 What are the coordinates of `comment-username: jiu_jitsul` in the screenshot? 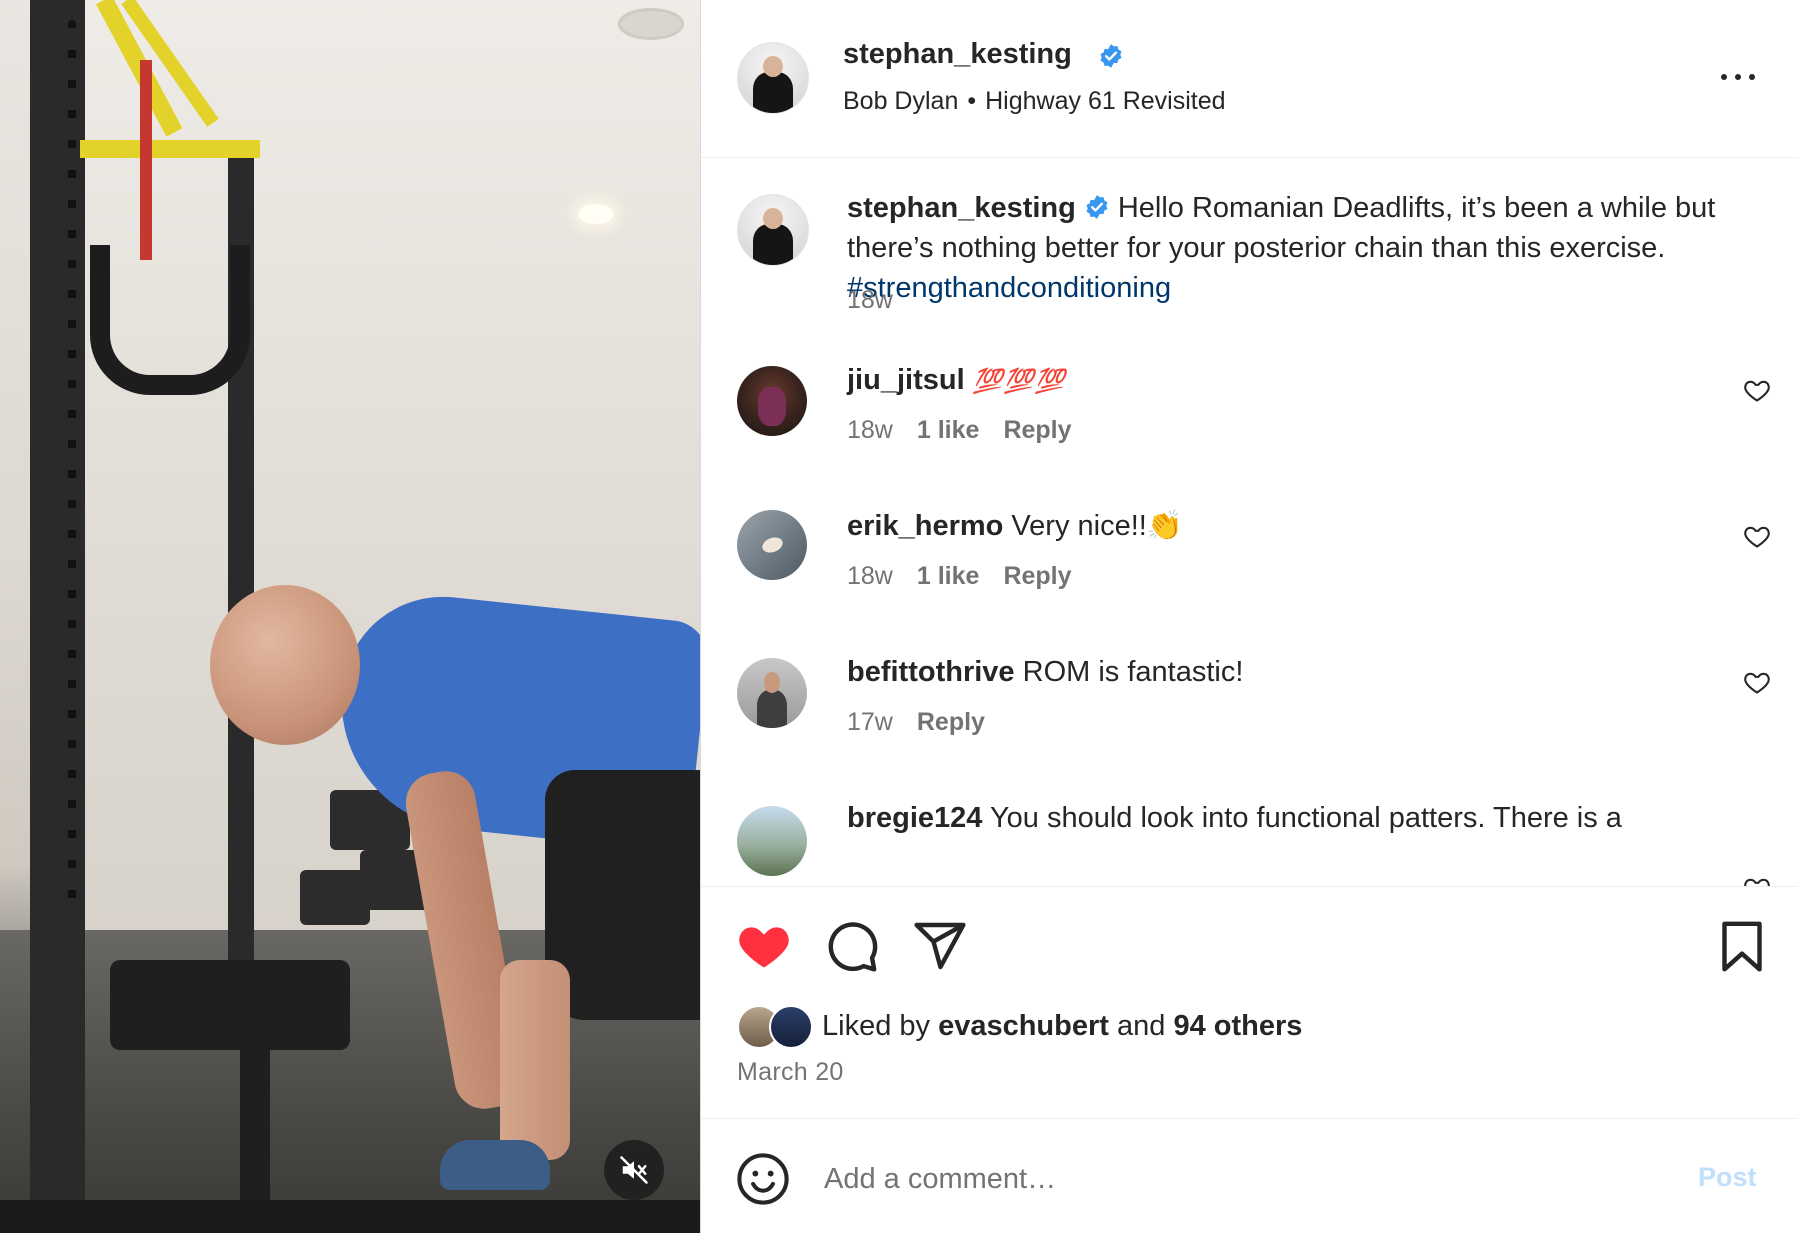 It's located at (906, 380).